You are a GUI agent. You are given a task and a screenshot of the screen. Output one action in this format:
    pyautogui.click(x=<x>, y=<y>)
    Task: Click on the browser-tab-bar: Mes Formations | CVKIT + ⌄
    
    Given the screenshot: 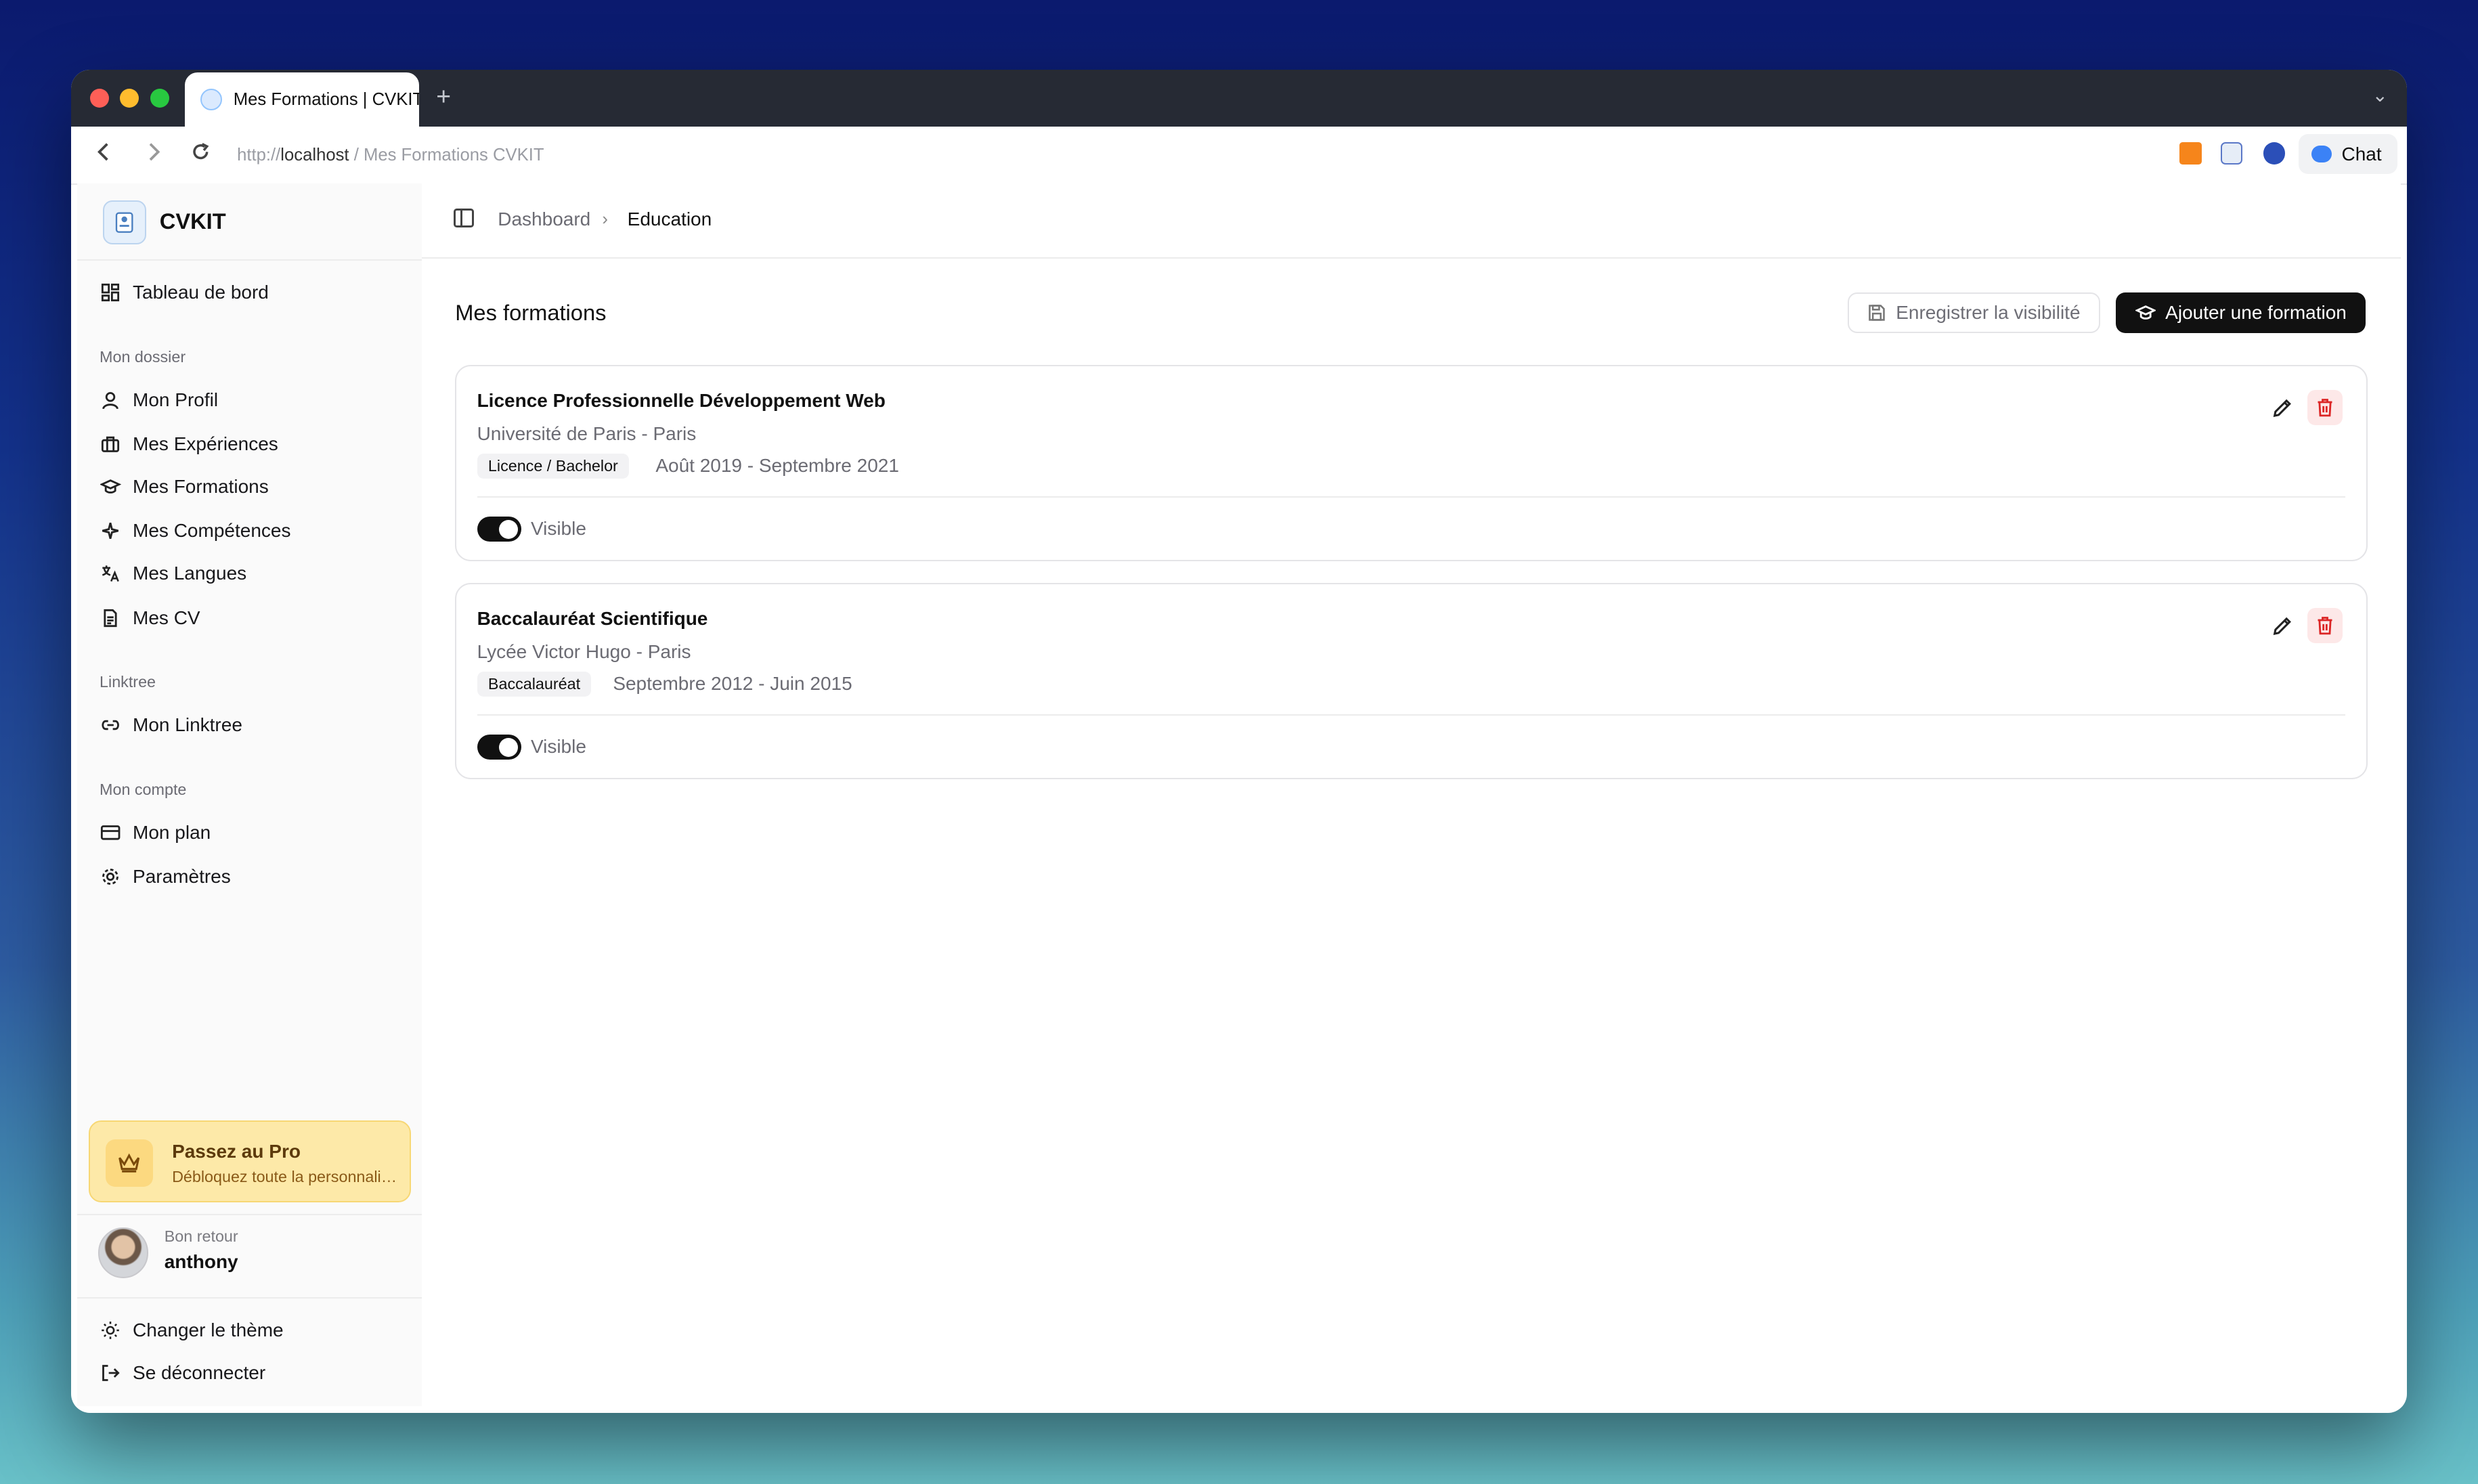 What is the action you would take?
    pyautogui.click(x=1239, y=98)
    